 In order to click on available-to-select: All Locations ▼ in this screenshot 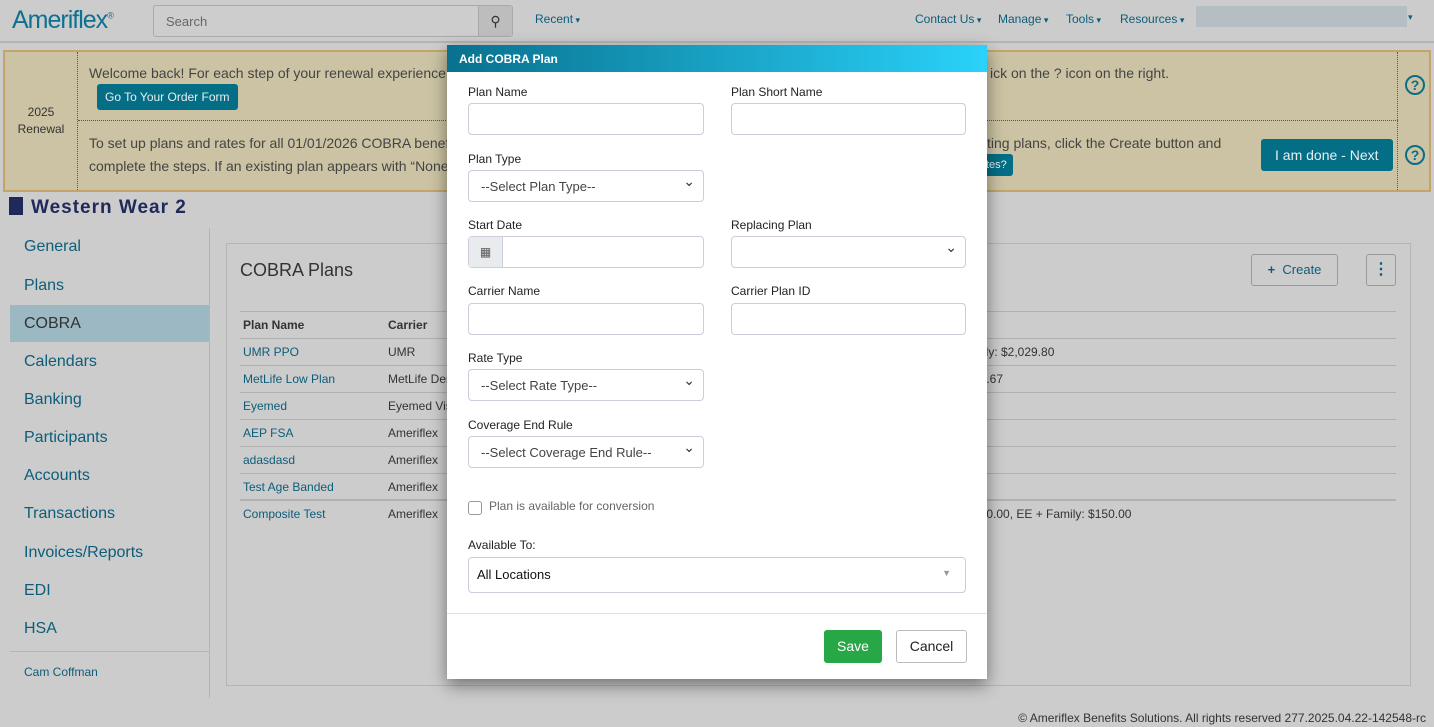, I will do `click(717, 575)`.